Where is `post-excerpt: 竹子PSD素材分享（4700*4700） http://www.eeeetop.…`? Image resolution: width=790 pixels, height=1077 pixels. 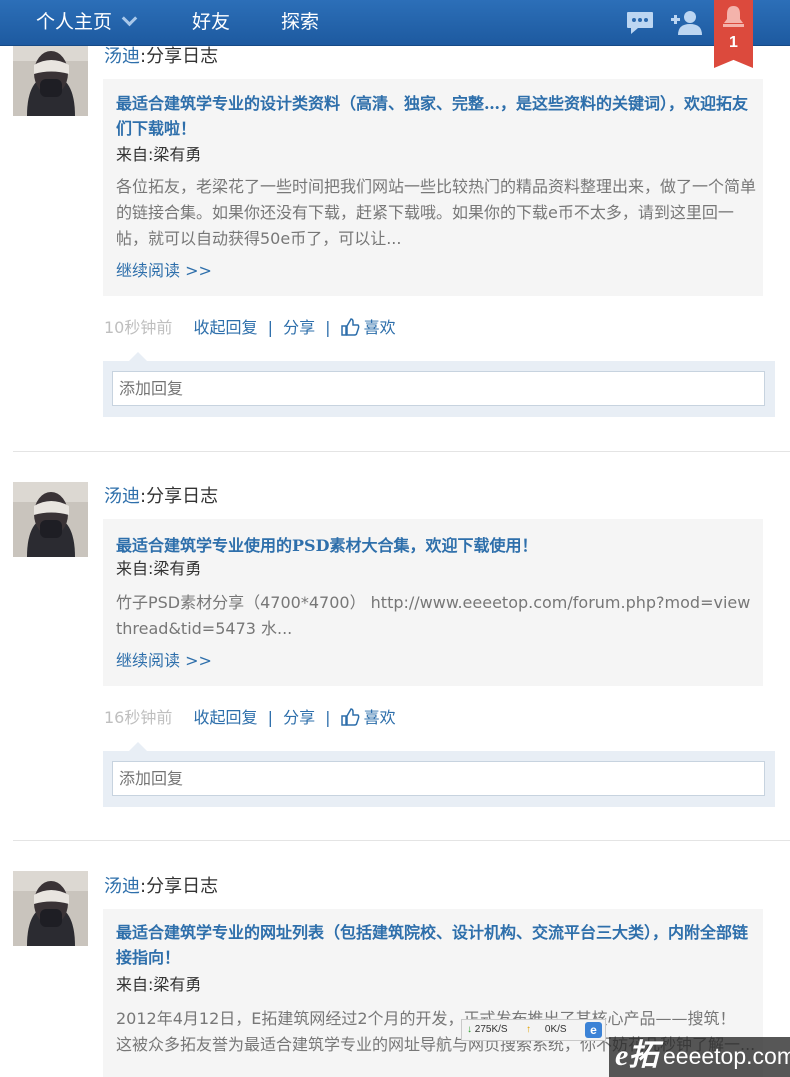 post-excerpt: 竹子PSD素材分享（4700*4700） http://www.eeeetop.… is located at coordinates (433, 615).